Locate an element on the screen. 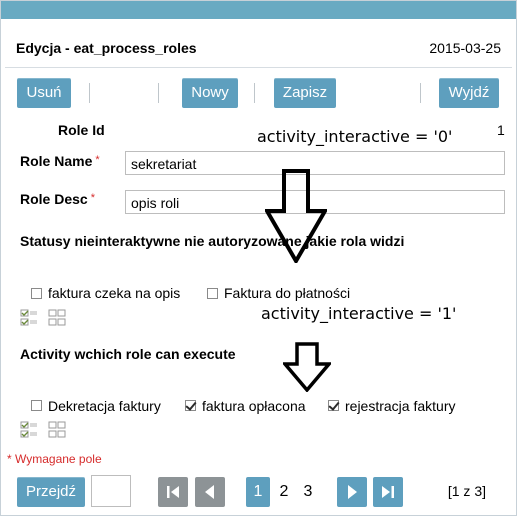 The width and height of the screenshot is (517, 516). checkbox-dekretacja-faktury is located at coordinates (36, 405).